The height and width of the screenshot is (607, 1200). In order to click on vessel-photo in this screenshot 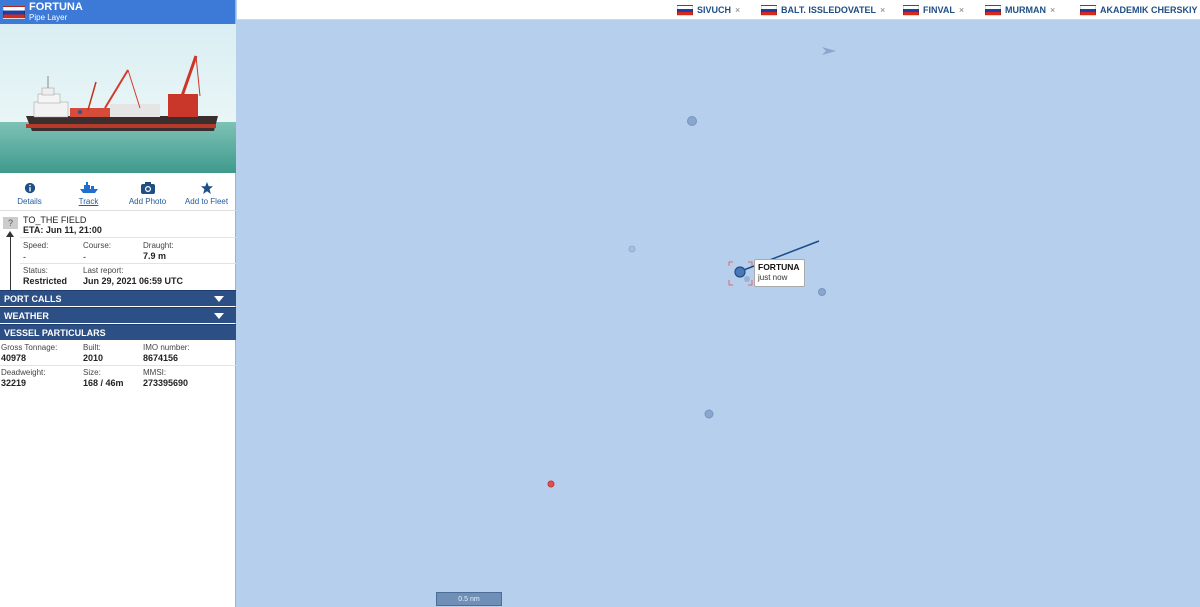, I will do `click(118, 98)`.